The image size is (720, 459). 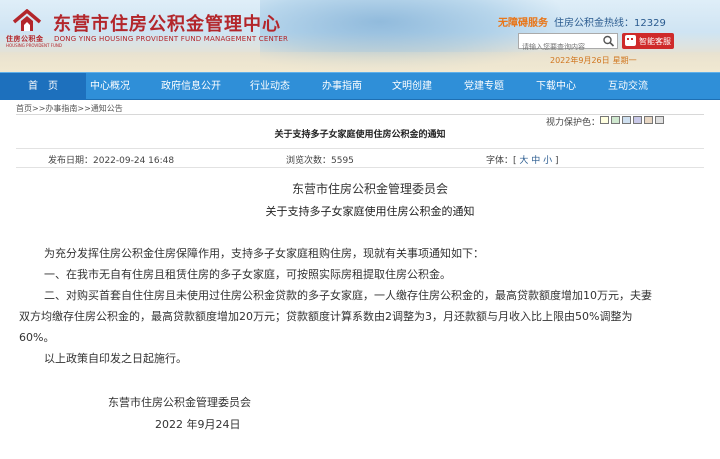 I want to click on notice-title: 关于支持多子女家庭使用住房公积金的通知, so click(x=370, y=211).